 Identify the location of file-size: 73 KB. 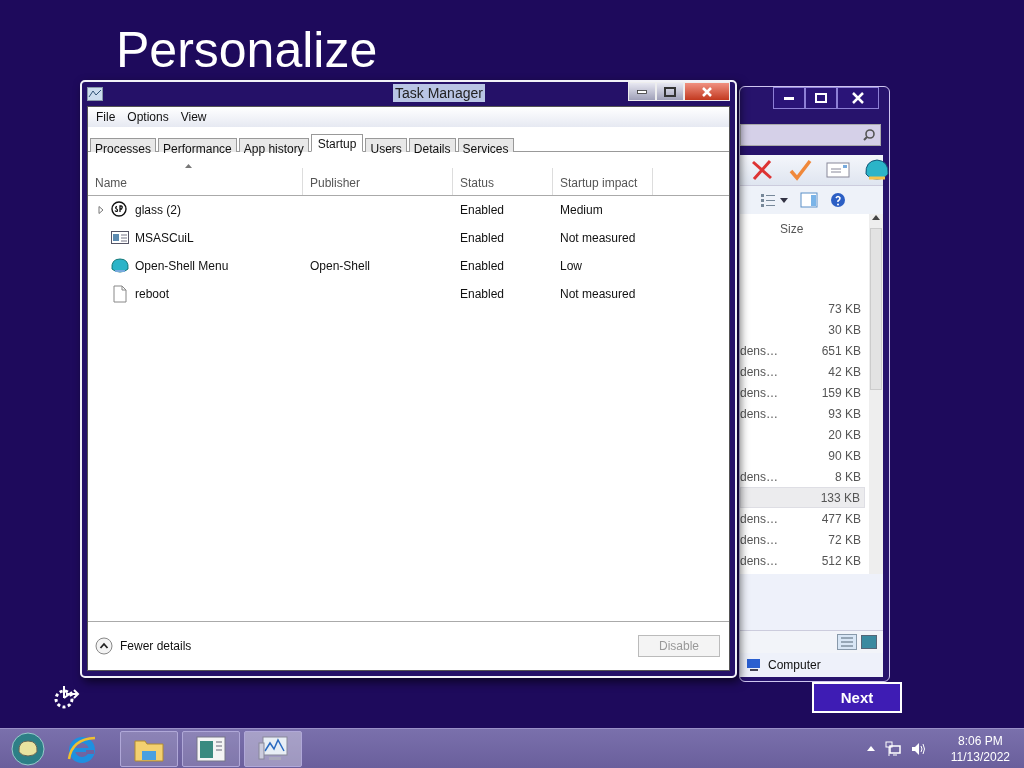
(844, 308).